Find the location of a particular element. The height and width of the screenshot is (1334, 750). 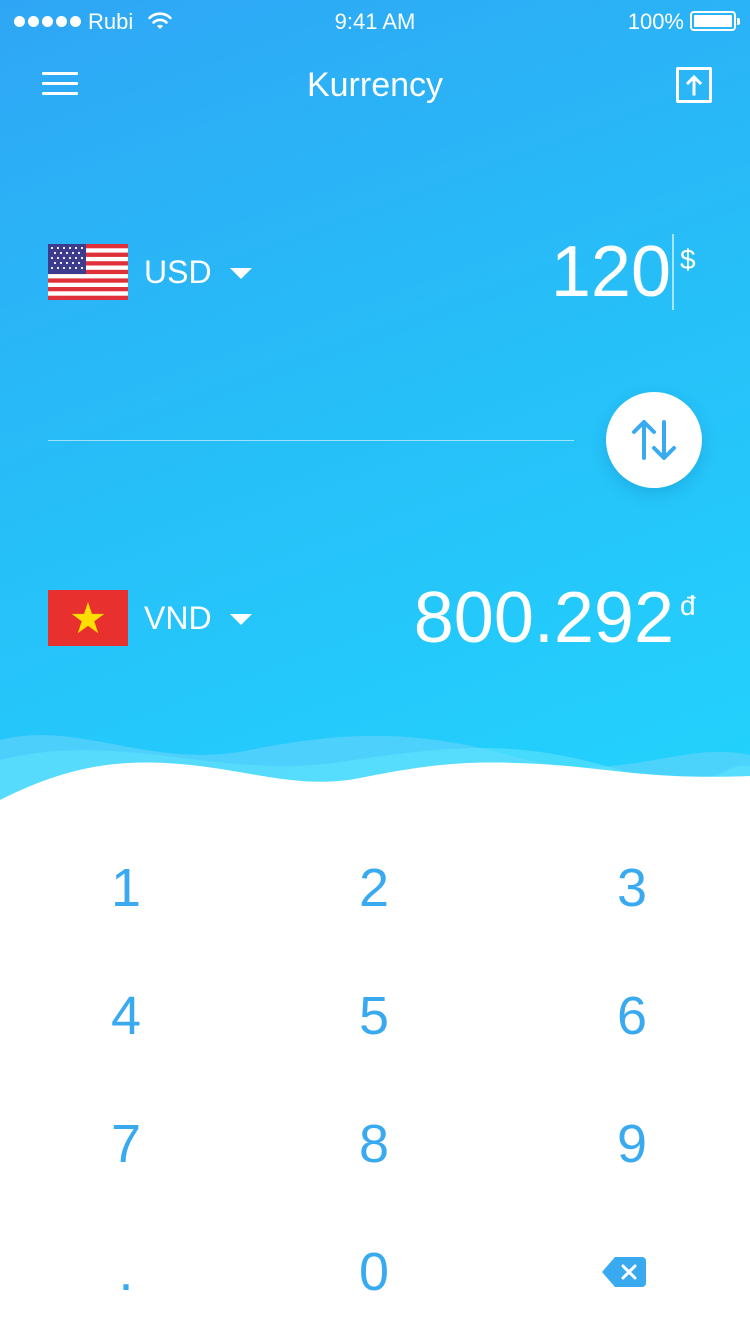

key-1: 1 is located at coordinates (126, 888).